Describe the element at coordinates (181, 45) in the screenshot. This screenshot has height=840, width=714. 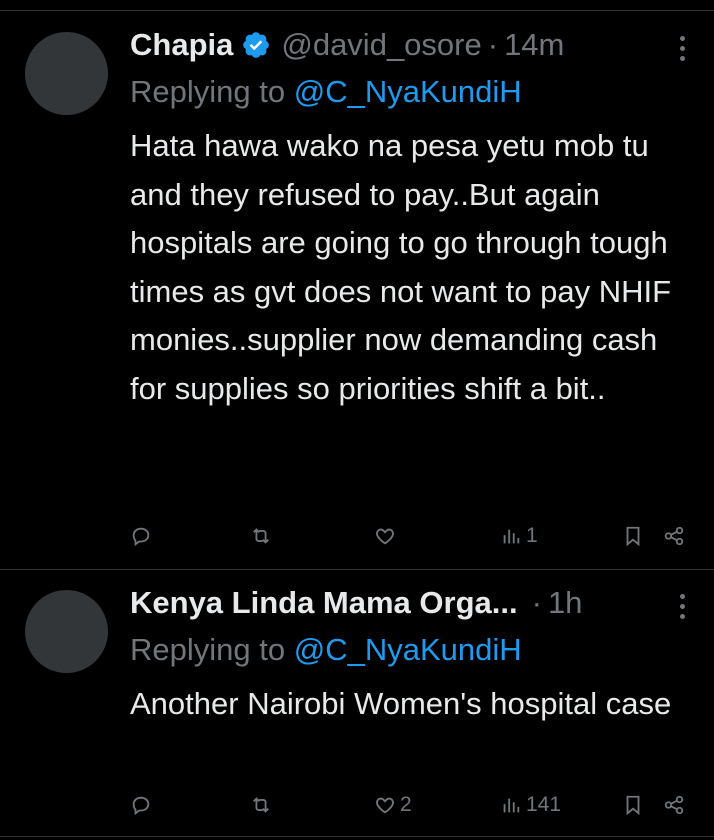
I see `display-name: Chapia` at that location.